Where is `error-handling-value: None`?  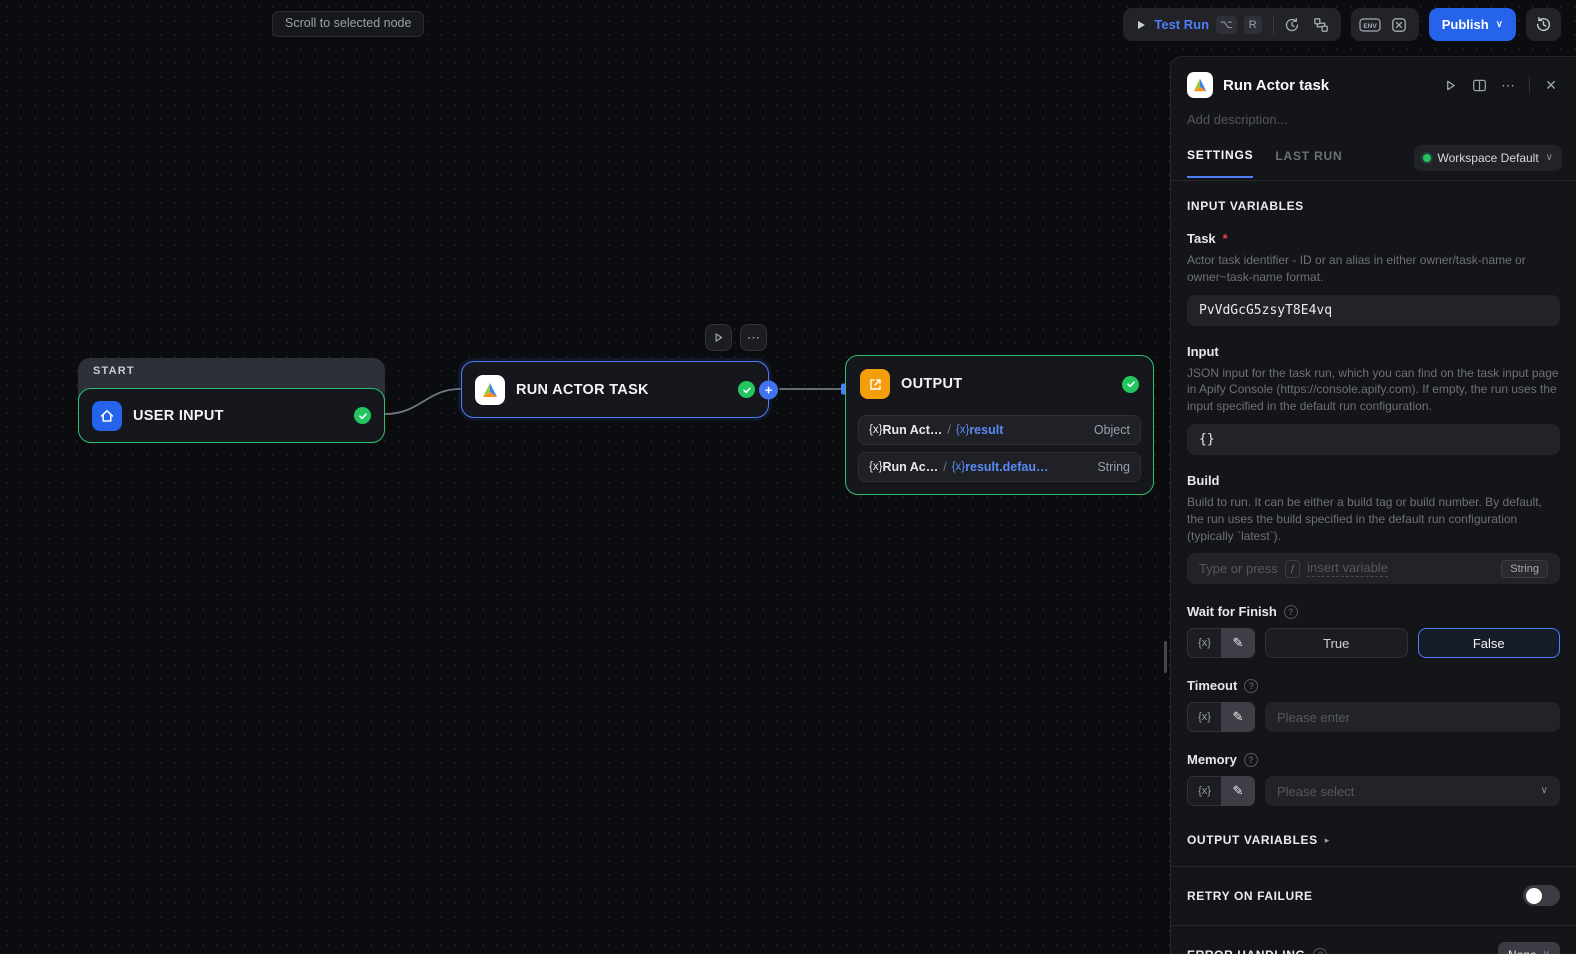
error-handling-value: None is located at coordinates (1522, 951).